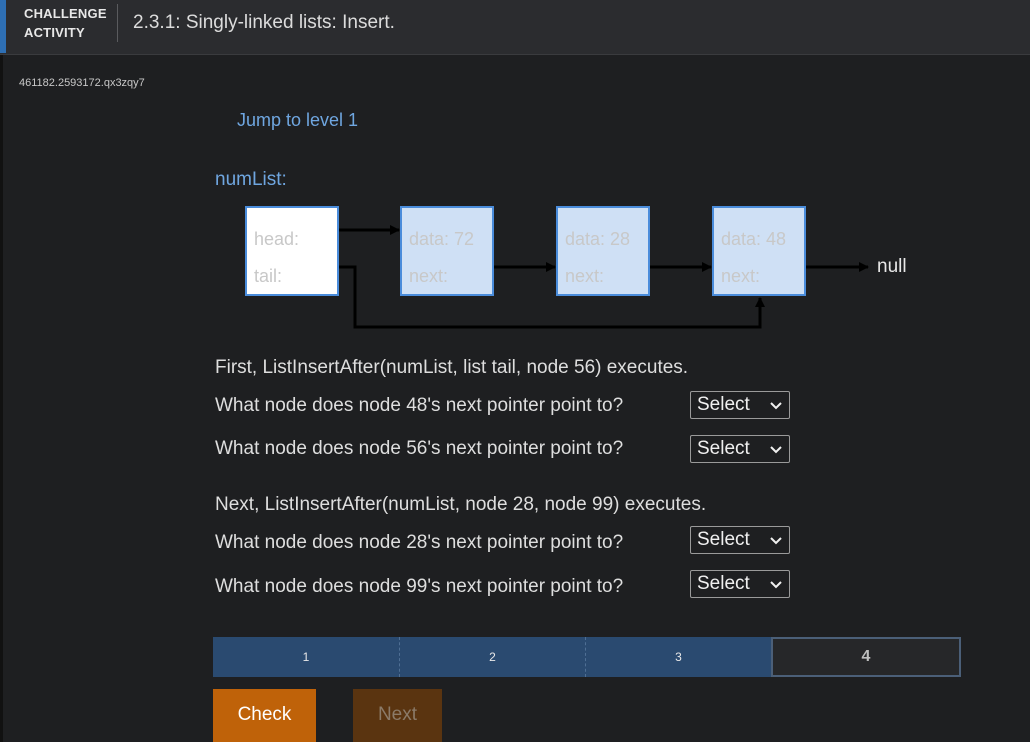 This screenshot has width=1030, height=742. Describe the element at coordinates (117, 23) in the screenshot. I see `header-divider` at that location.